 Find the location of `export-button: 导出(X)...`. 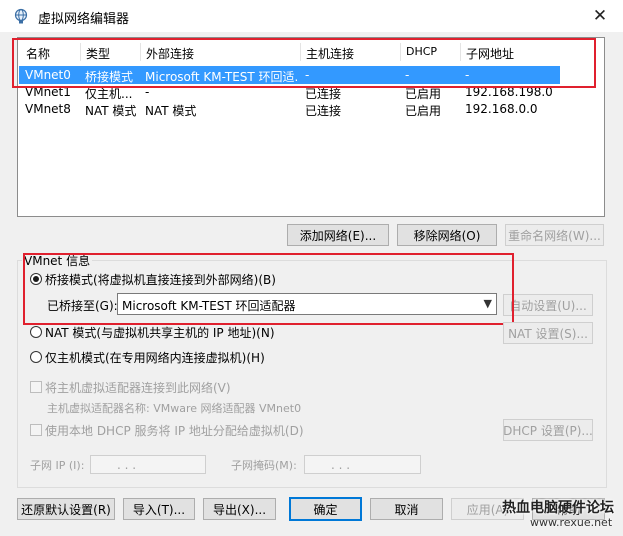

export-button: 导出(X)... is located at coordinates (239, 509).